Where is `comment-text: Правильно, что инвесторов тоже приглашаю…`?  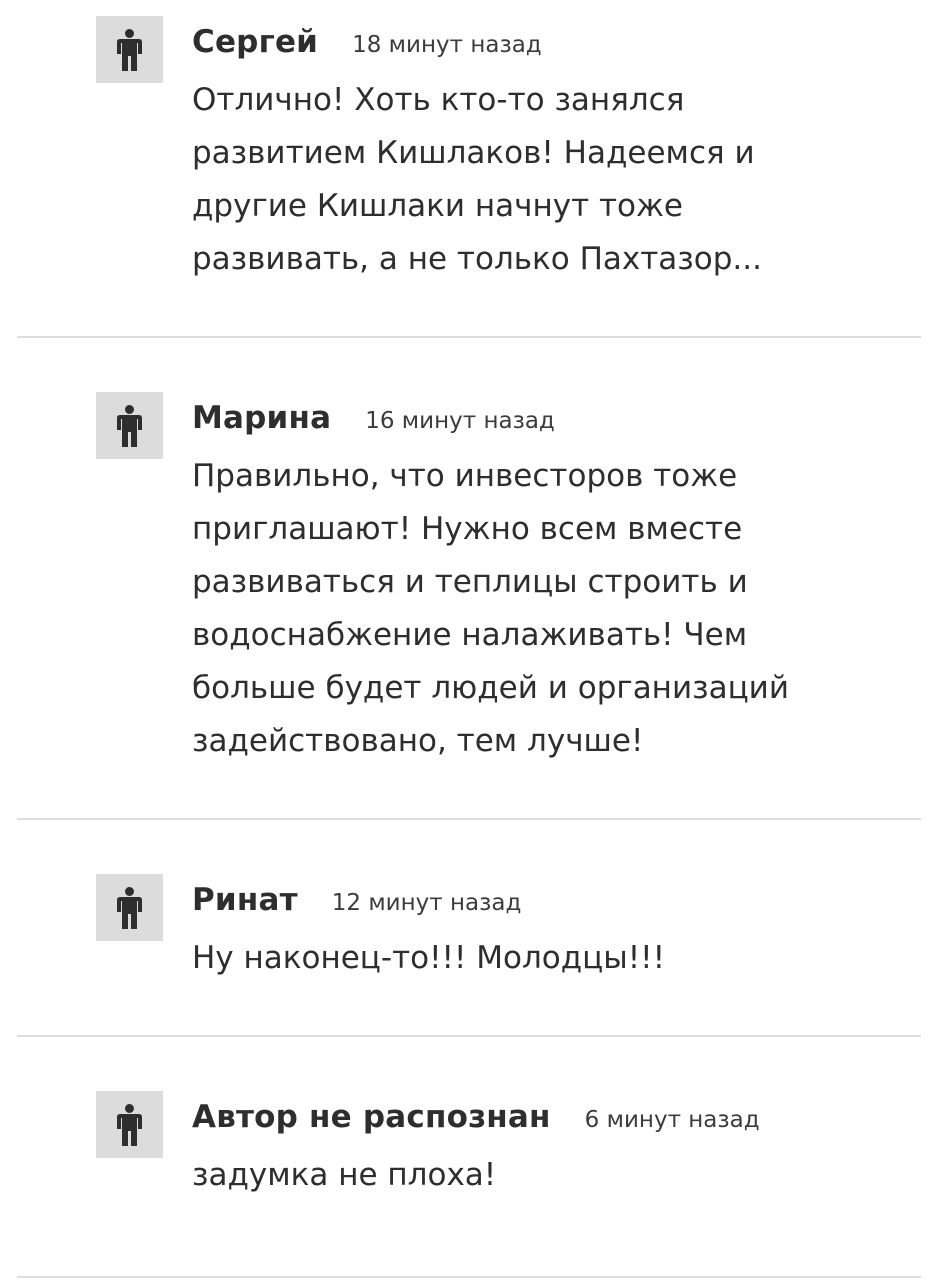 comment-text: Правильно, что инвесторов тоже приглашаю… is located at coordinates (490, 608).